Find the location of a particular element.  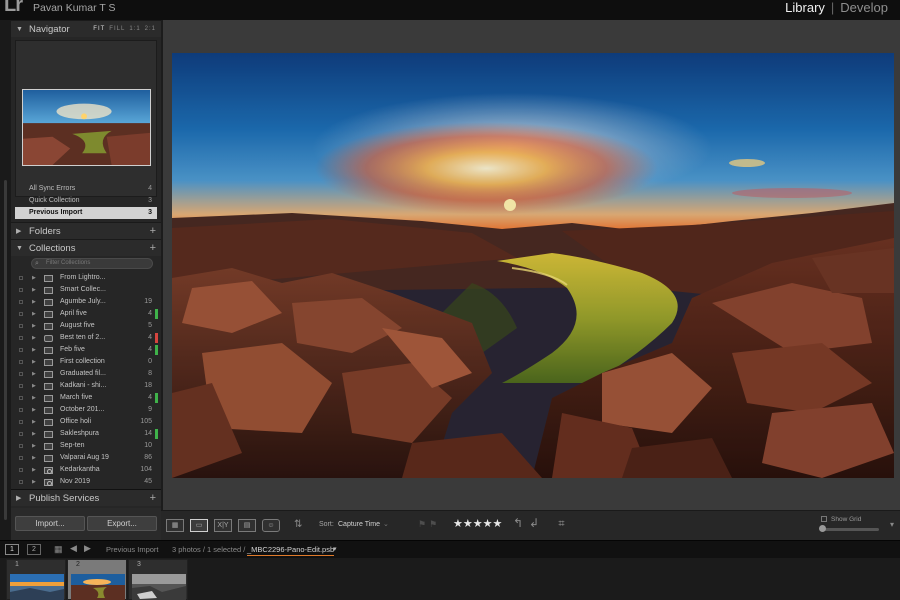

module-develop: Develop is located at coordinates (864, 7).